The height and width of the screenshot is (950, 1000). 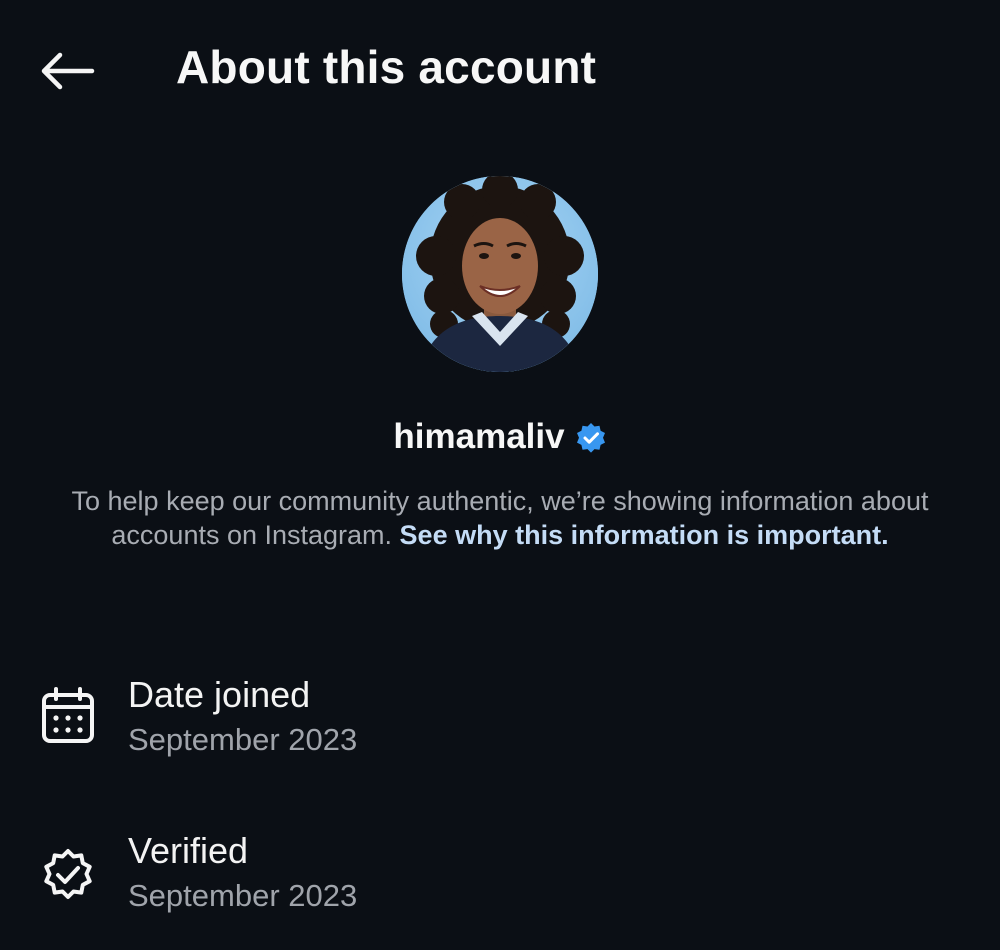 I want to click on calendar-icon, so click(x=68, y=716).